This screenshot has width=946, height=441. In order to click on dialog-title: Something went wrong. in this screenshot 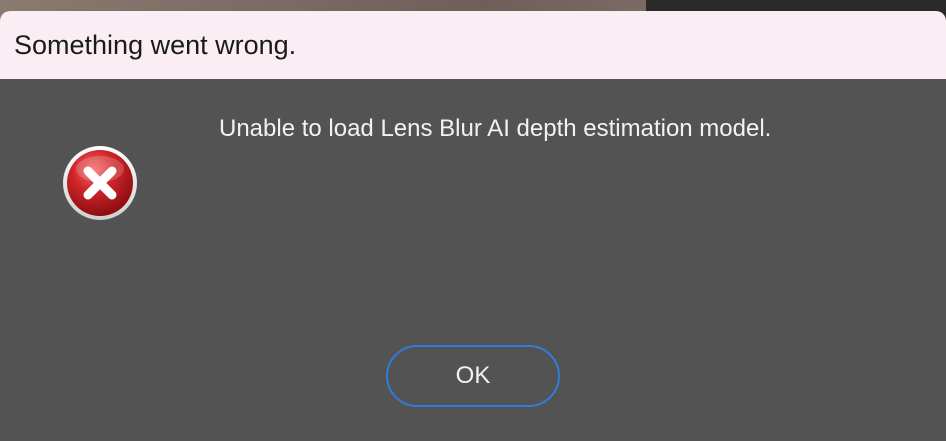, I will do `click(155, 45)`.